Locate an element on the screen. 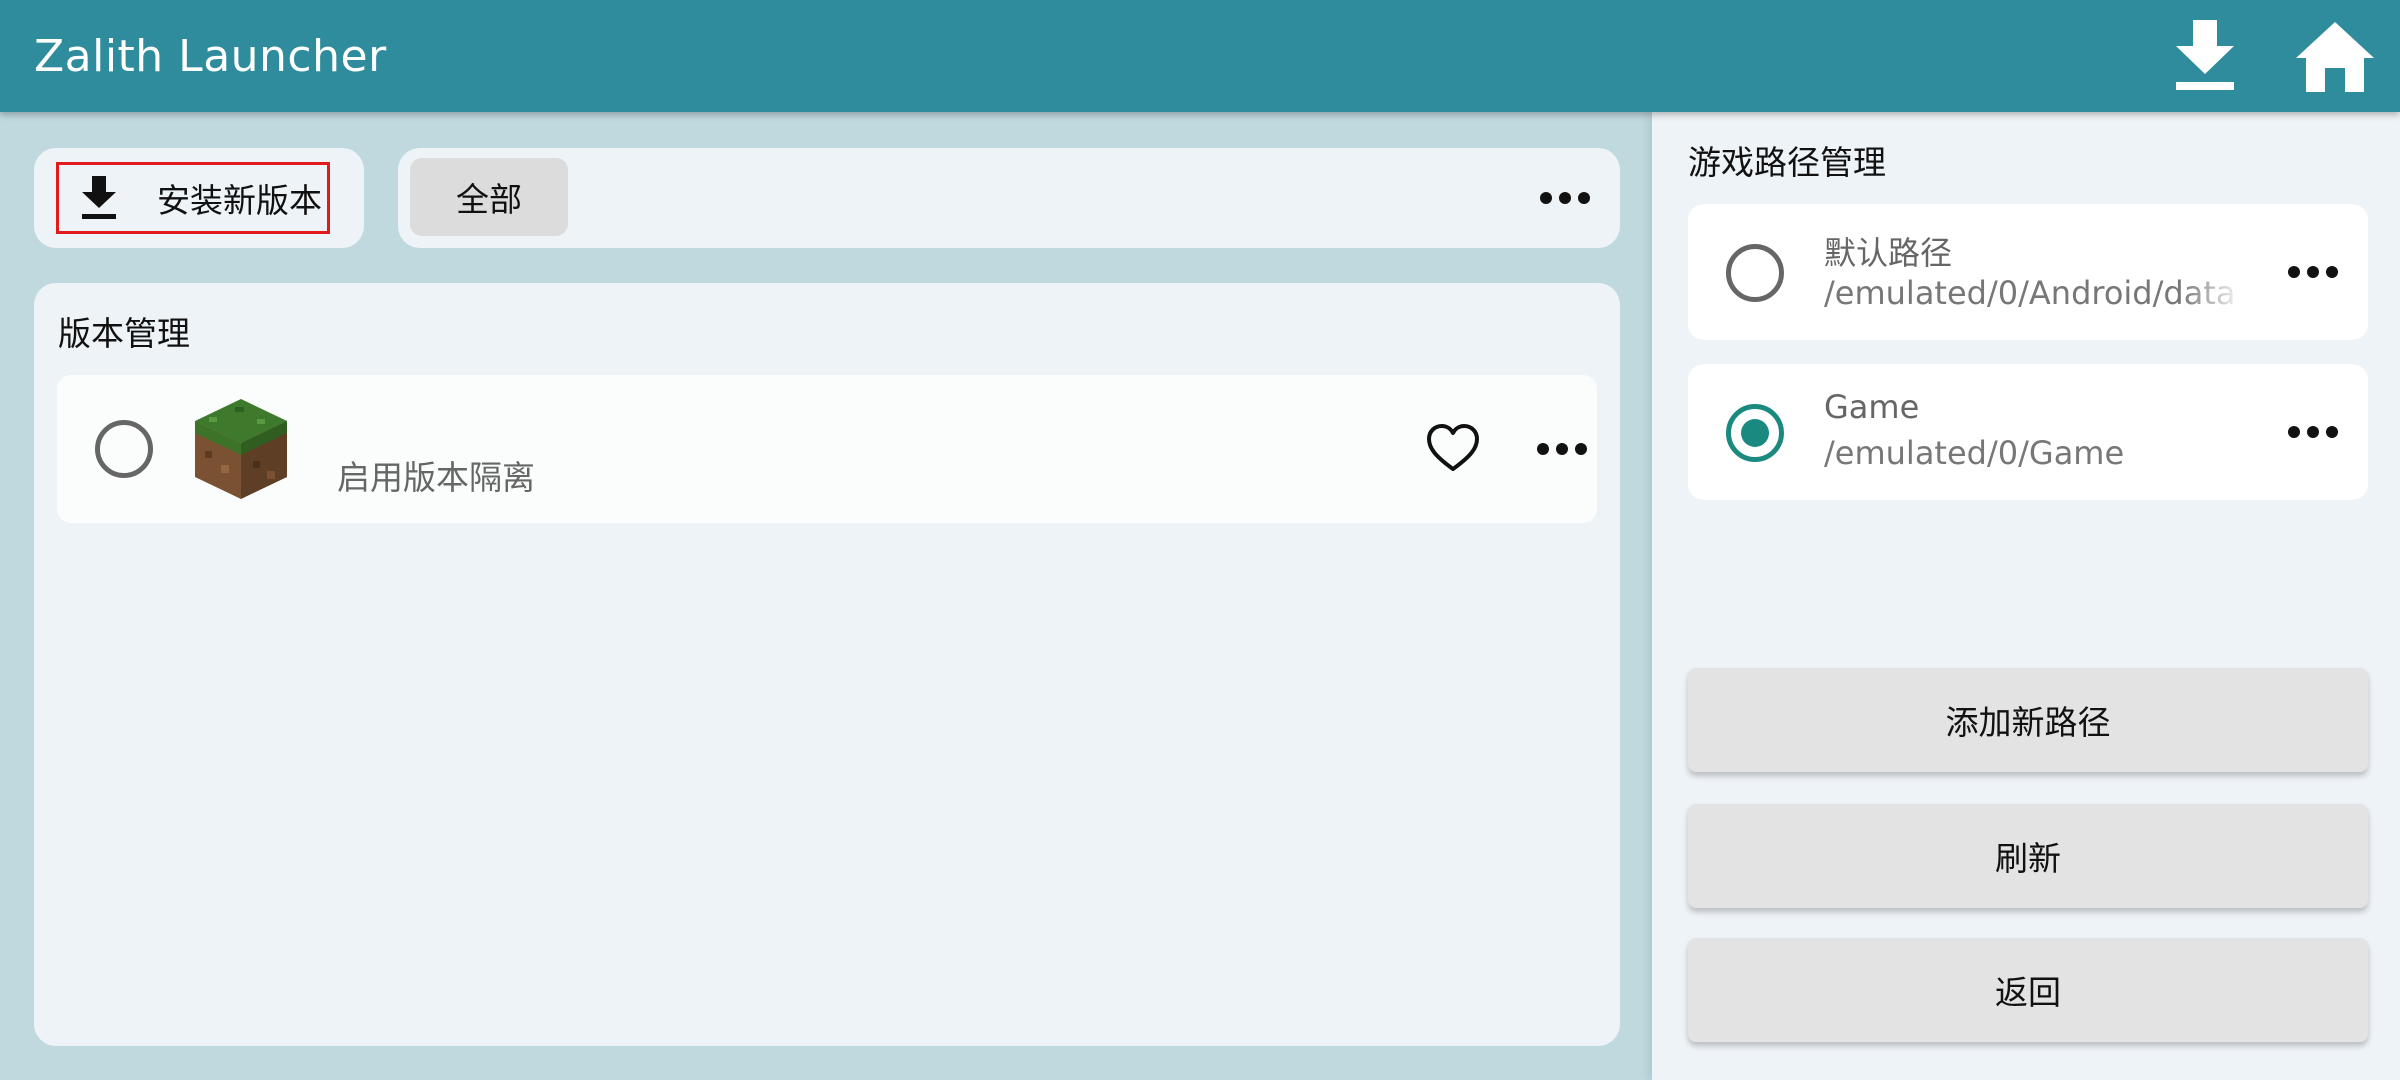 The image size is (2400, 1080). path-name: 默认路径 is located at coordinates (1888, 253).